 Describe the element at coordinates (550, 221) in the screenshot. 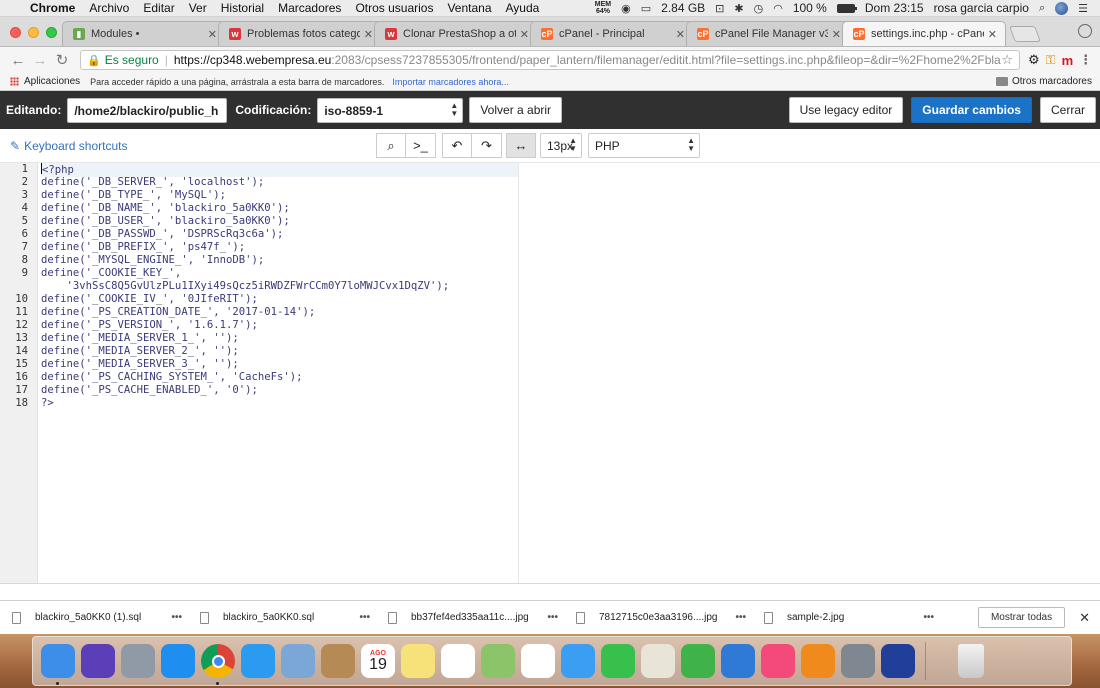

I see `code-line: 5 define('_DB_USER_', 'blackiro_5a0KK0');` at that location.